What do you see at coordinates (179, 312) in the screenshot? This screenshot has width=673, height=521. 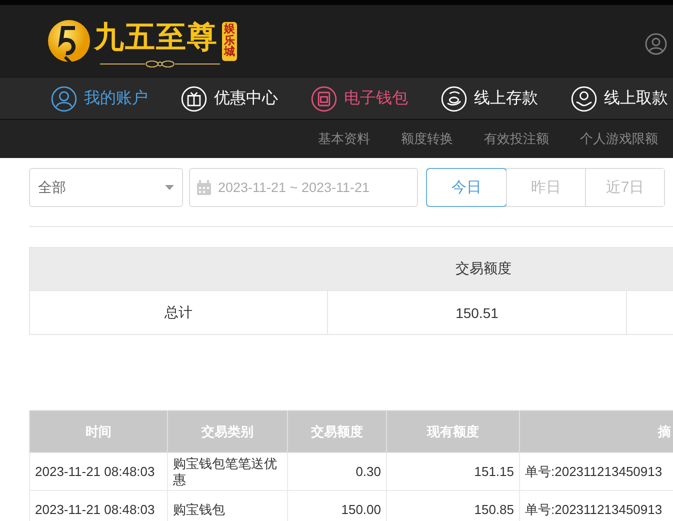 I see `table-cell: 总计` at bounding box center [179, 312].